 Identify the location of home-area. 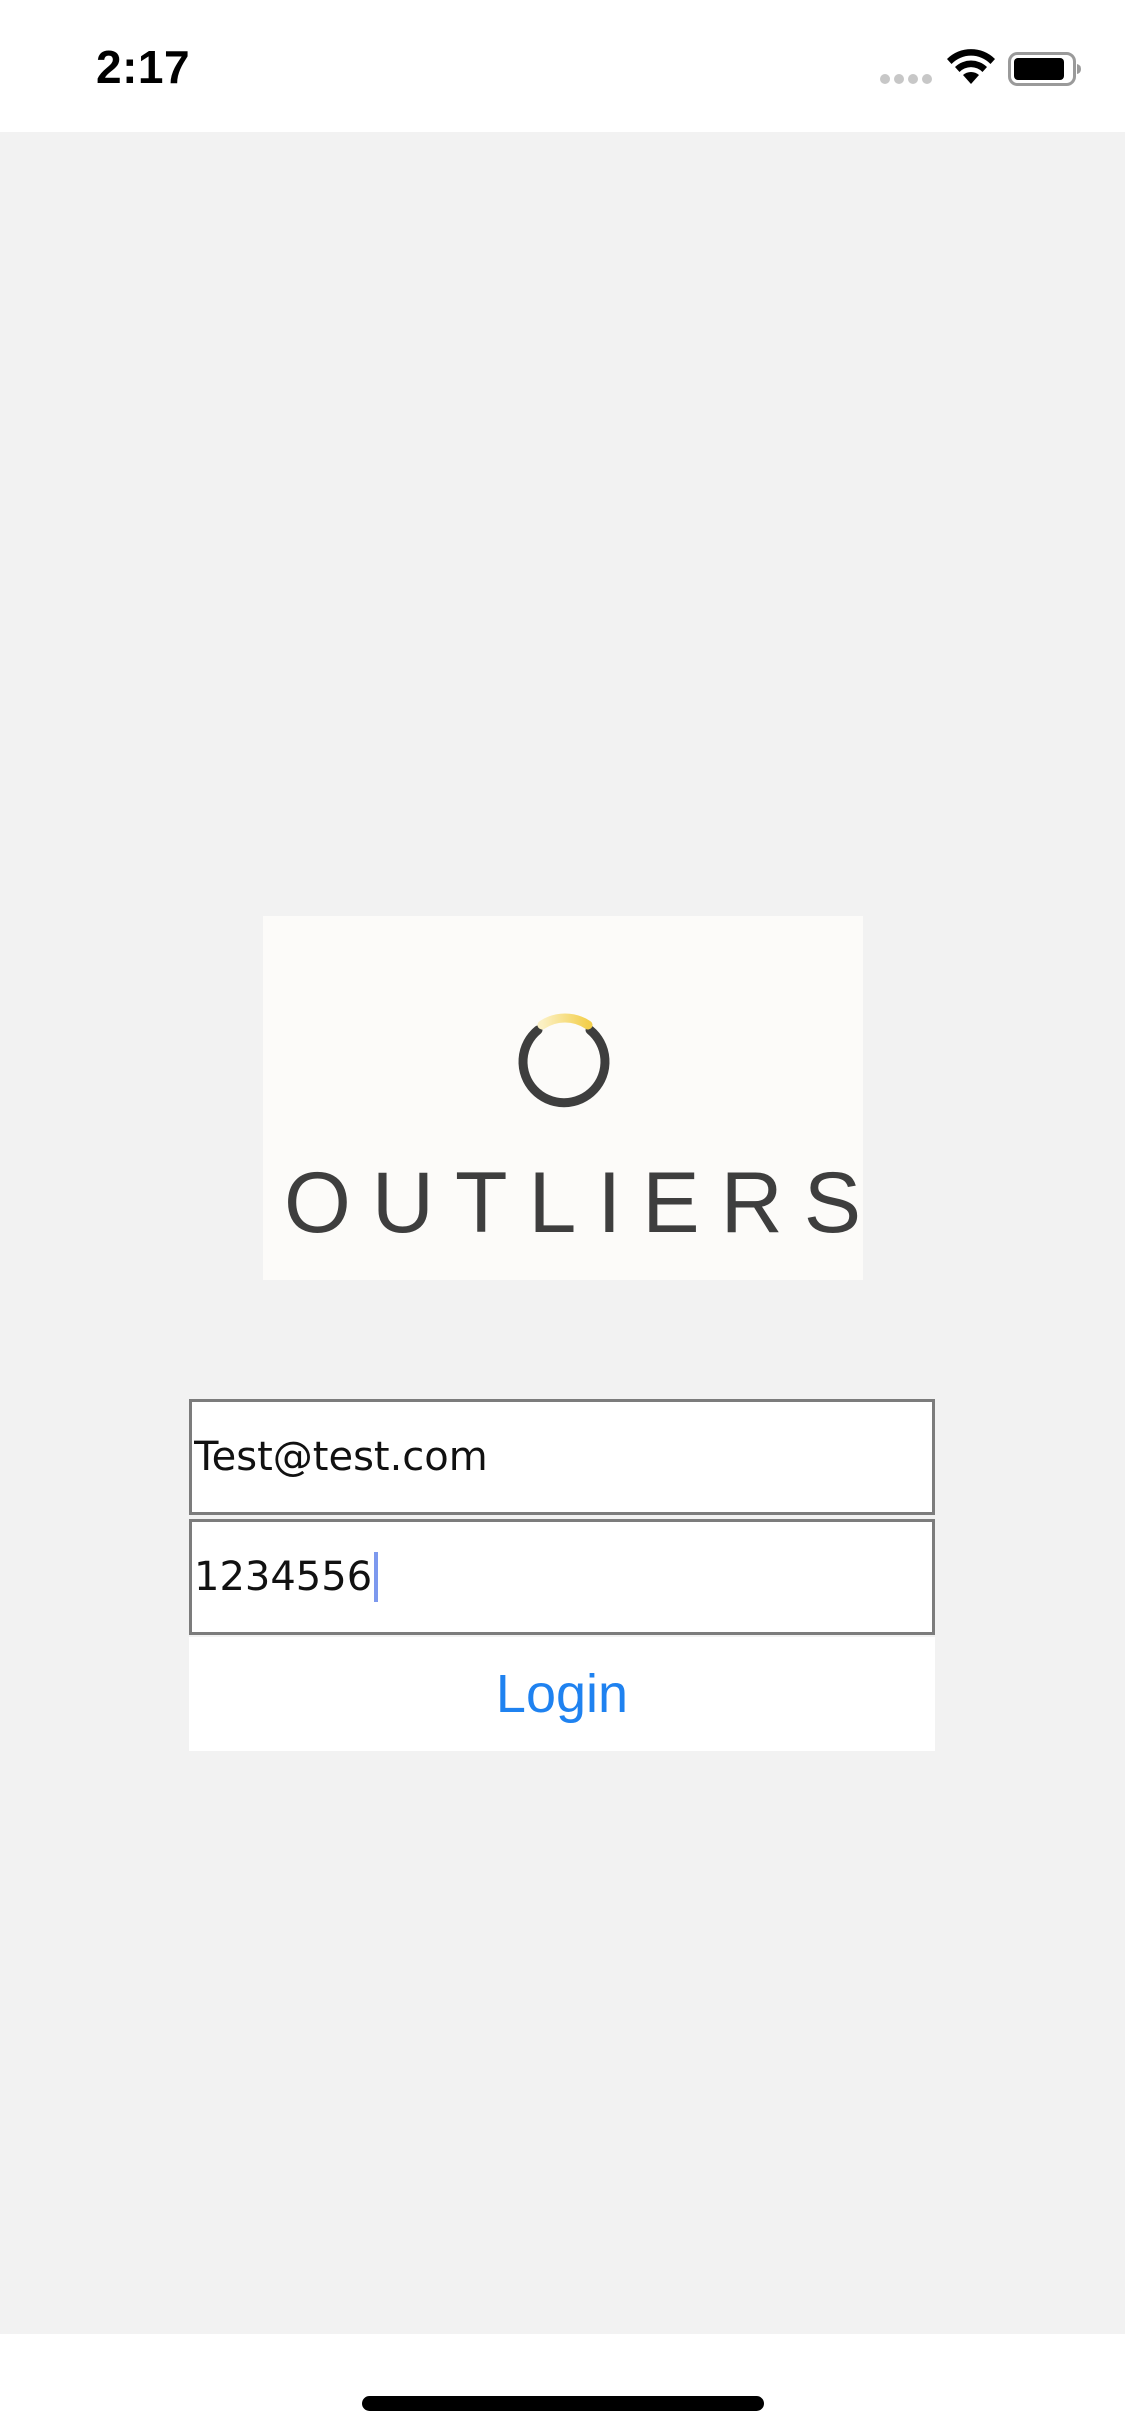
(562, 2385).